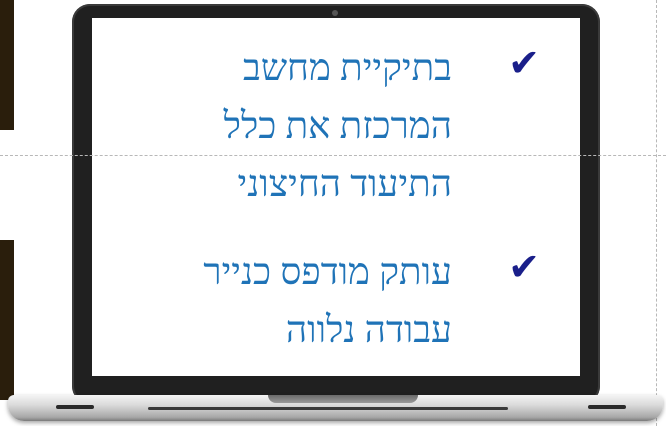 The image size is (666, 426). Describe the element at coordinates (328, 408) in the screenshot. I see `laptop-base-groove` at that location.